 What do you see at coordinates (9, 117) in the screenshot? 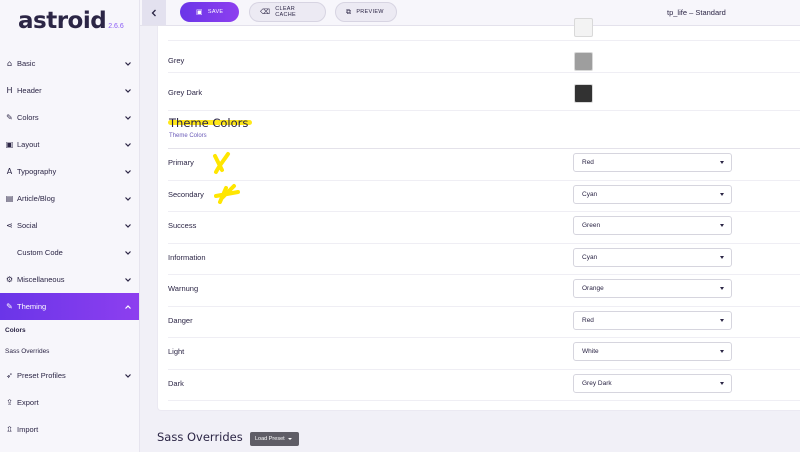
I see `brush-icon: ✎` at bounding box center [9, 117].